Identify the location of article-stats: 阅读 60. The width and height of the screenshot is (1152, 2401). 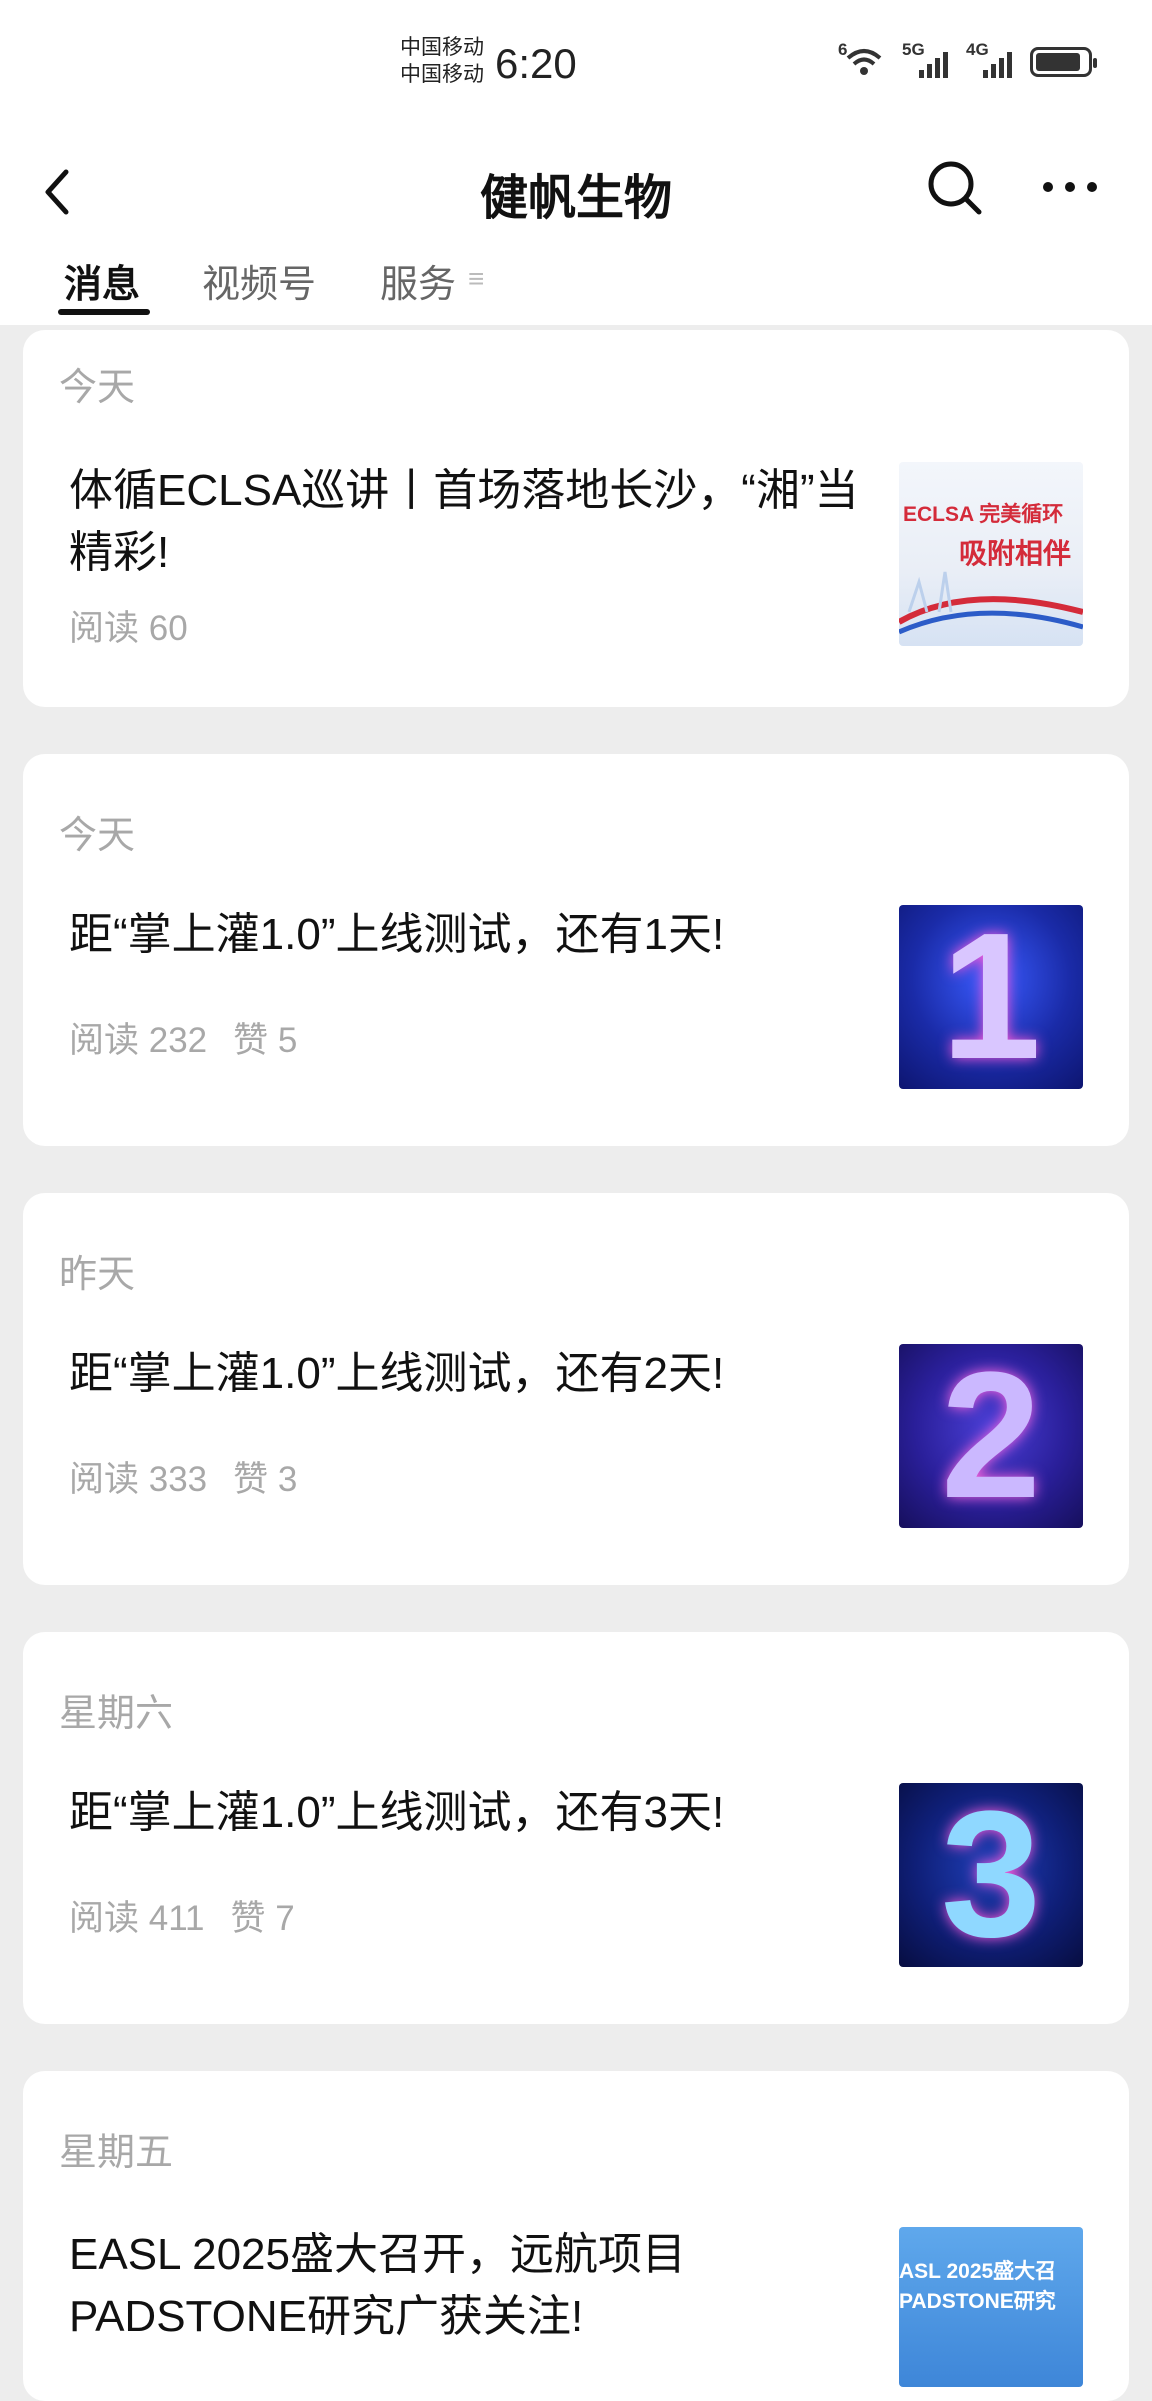
(128, 625).